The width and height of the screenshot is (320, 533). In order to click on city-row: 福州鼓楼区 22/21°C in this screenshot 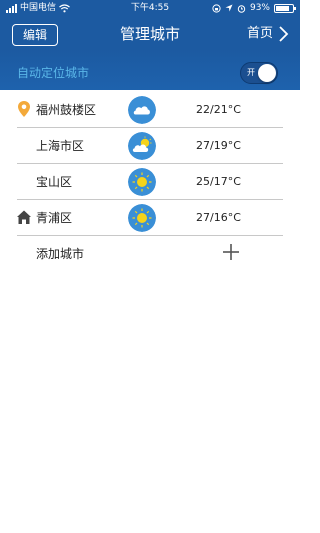, I will do `click(150, 110)`.